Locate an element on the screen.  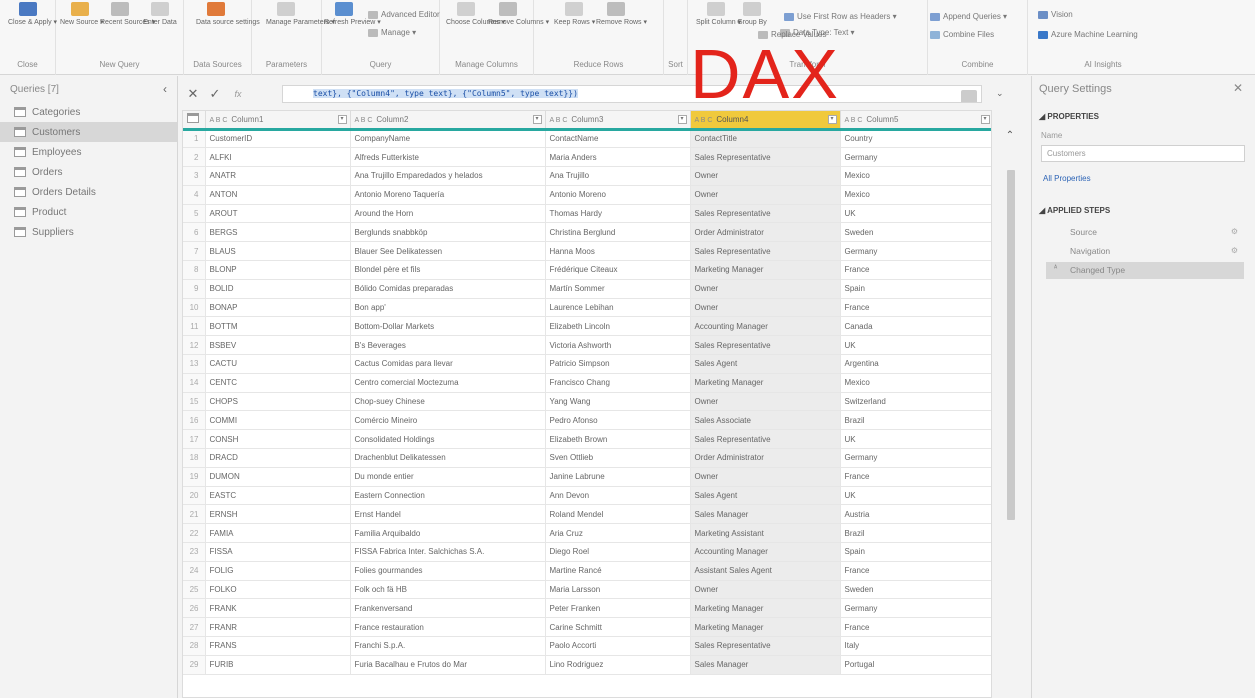
table-cell: CONSH is located at coordinates (278, 439).